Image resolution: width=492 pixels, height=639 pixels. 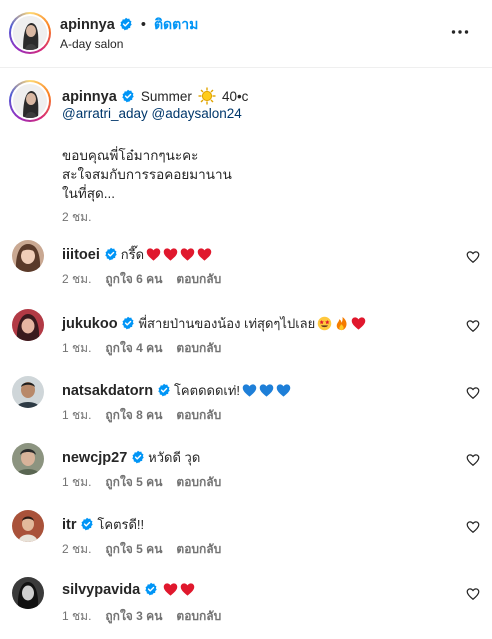 I want to click on commenter-username: newcjp27, so click(x=94, y=458).